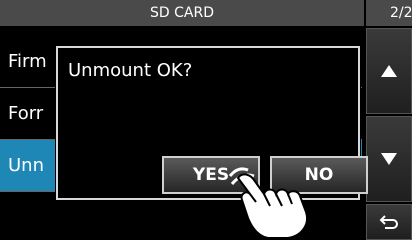 The image size is (412, 240). I want to click on scroll-down-button, so click(389, 159).